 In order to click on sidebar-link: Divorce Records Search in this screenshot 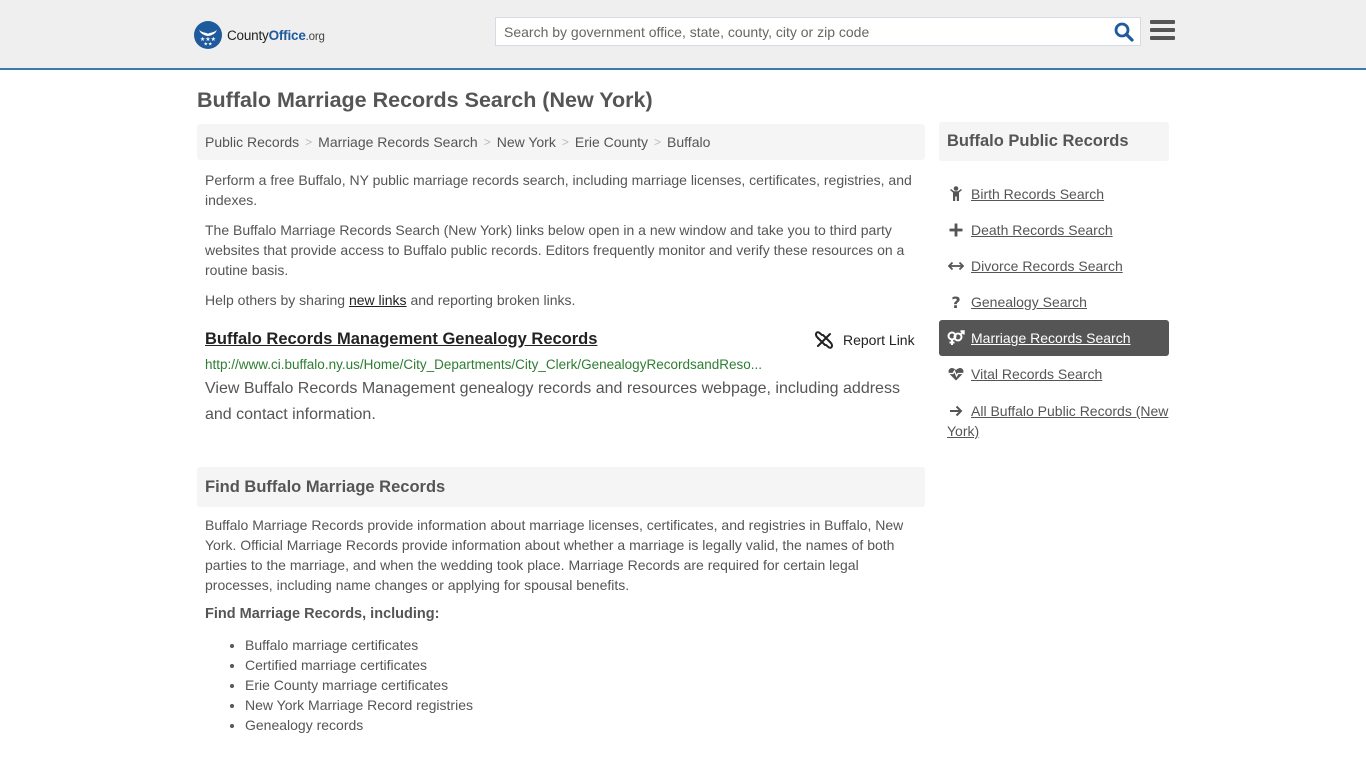, I will do `click(1047, 266)`.